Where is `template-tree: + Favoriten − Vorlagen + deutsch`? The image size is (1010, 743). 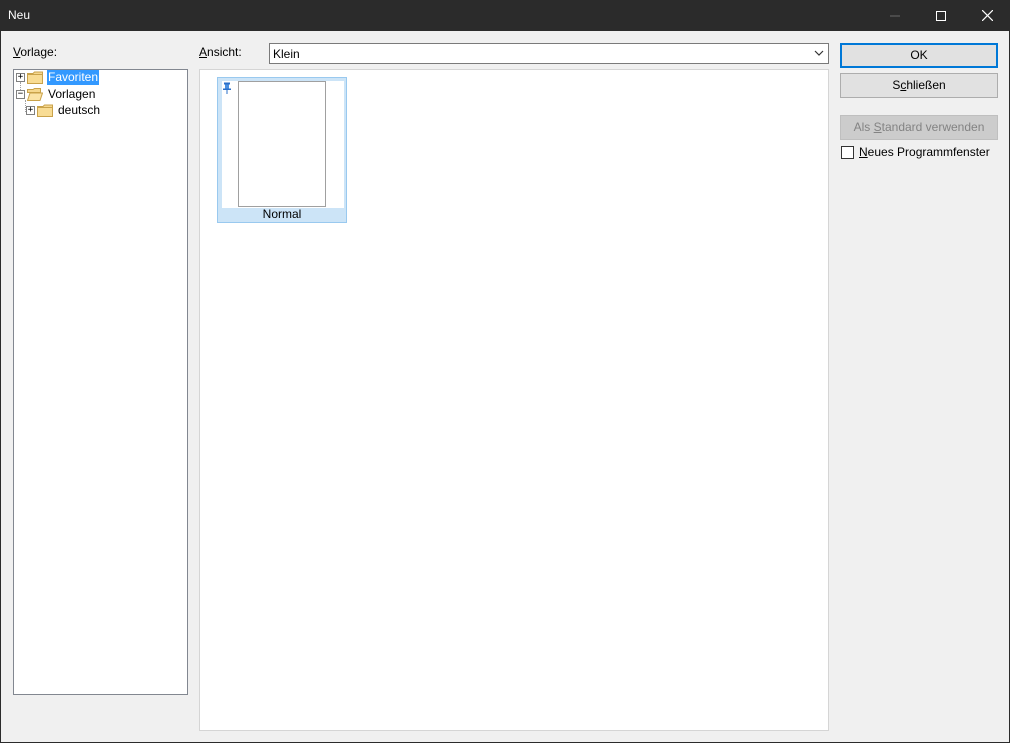 template-tree: + Favoriten − Vorlagen + deutsch is located at coordinates (100, 382).